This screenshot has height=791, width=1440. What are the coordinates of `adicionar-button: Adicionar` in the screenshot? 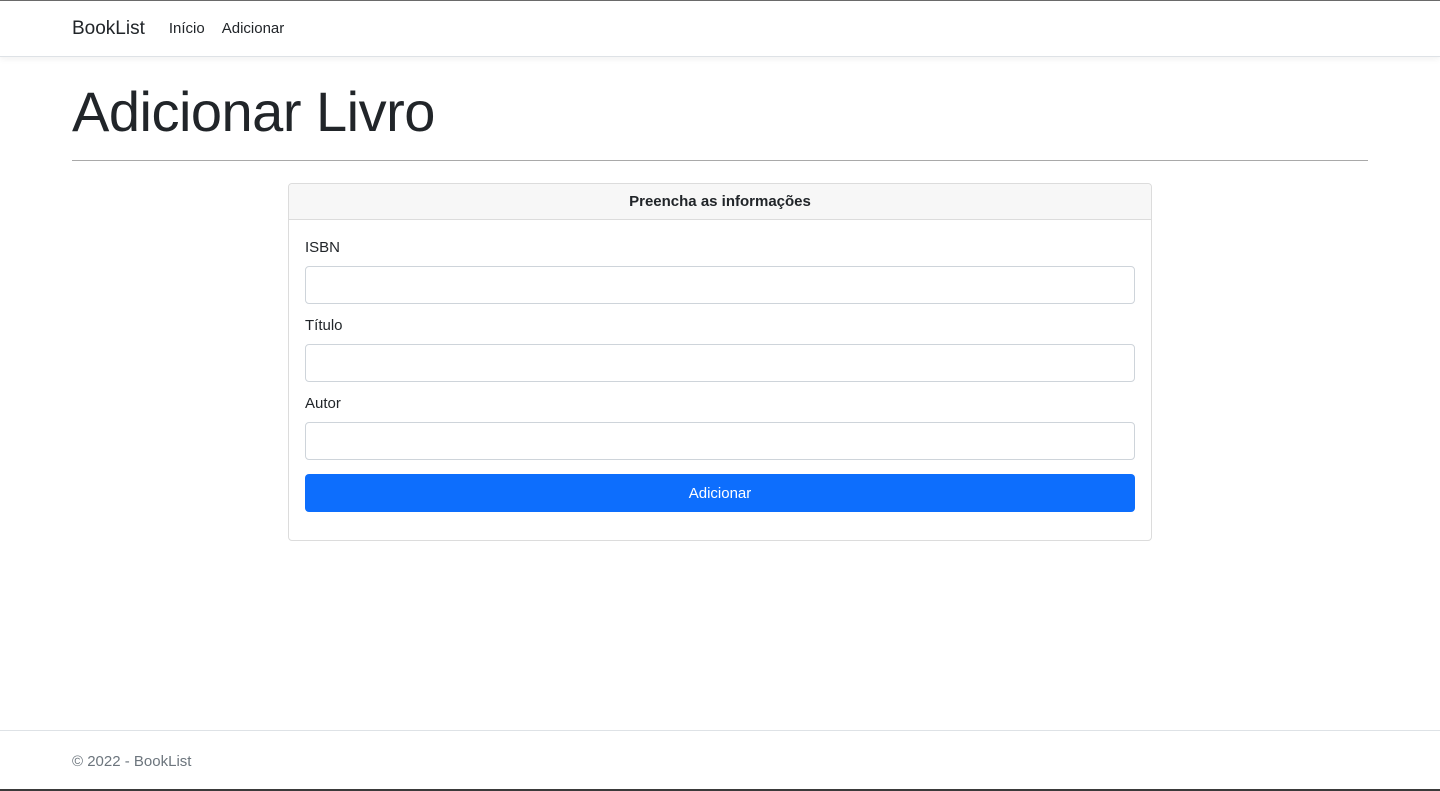 It's located at (720, 493).